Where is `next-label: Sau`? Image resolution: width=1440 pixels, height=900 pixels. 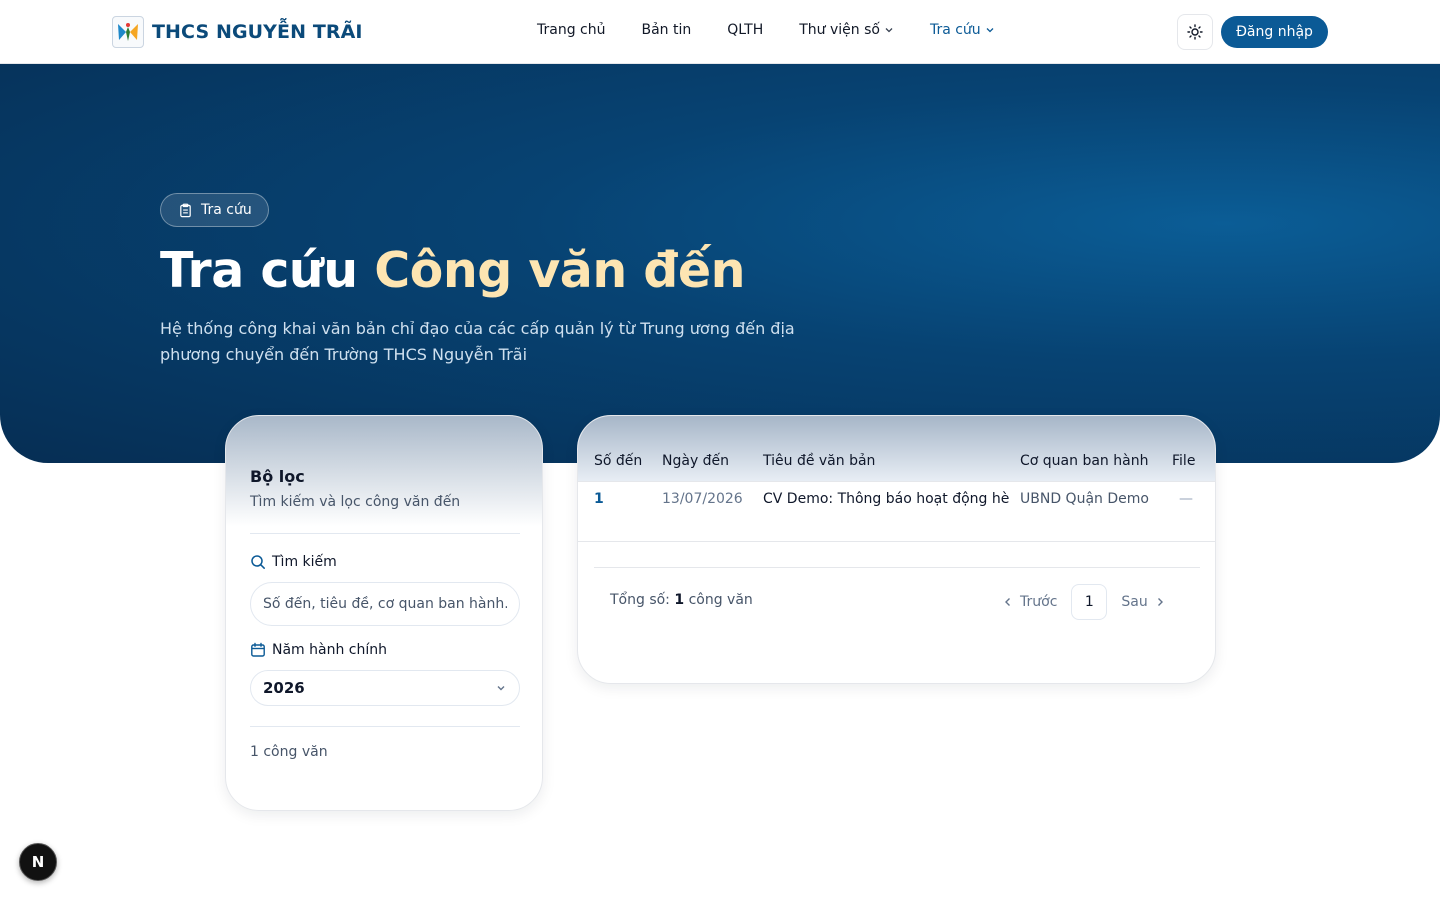 next-label: Sau is located at coordinates (1134, 602).